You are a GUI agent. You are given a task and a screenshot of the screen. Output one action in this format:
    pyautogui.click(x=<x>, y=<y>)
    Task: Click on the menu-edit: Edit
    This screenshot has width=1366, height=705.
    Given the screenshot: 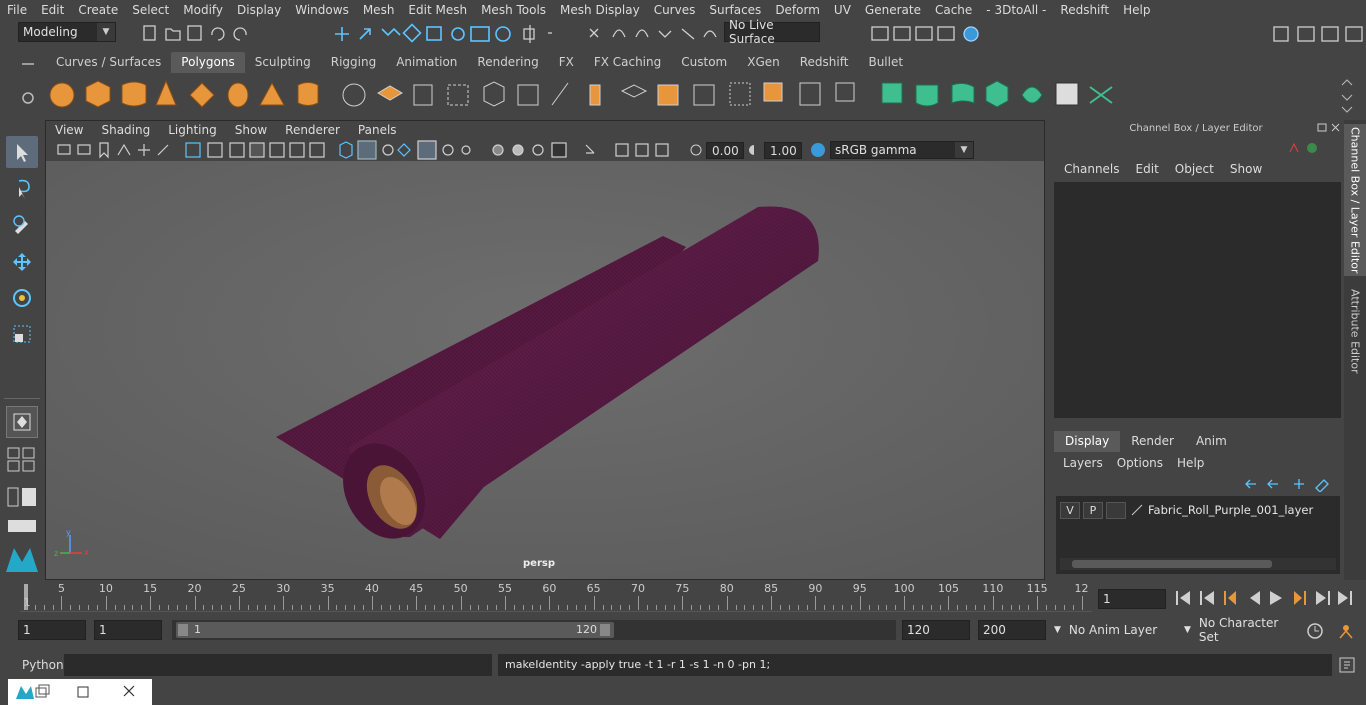 What is the action you would take?
    pyautogui.click(x=52, y=10)
    